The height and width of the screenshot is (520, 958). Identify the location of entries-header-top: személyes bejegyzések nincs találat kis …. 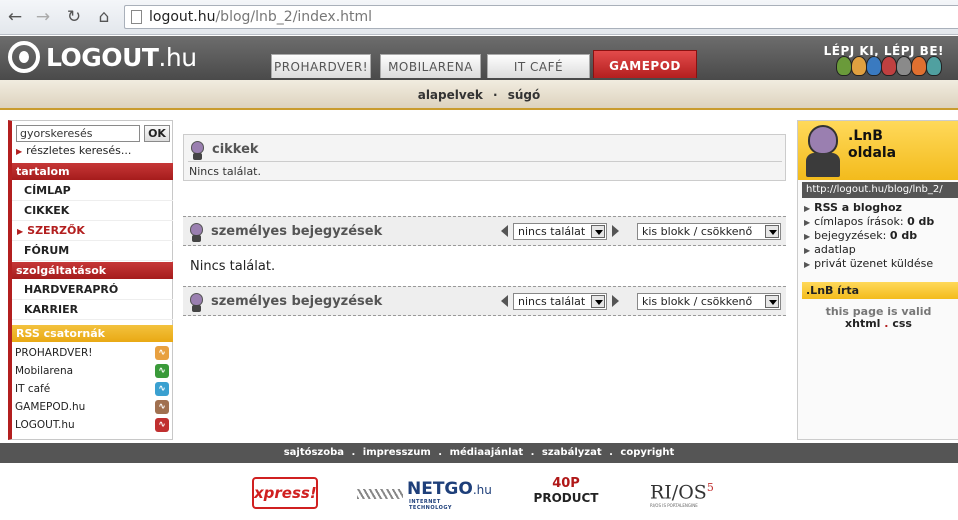
(484, 231).